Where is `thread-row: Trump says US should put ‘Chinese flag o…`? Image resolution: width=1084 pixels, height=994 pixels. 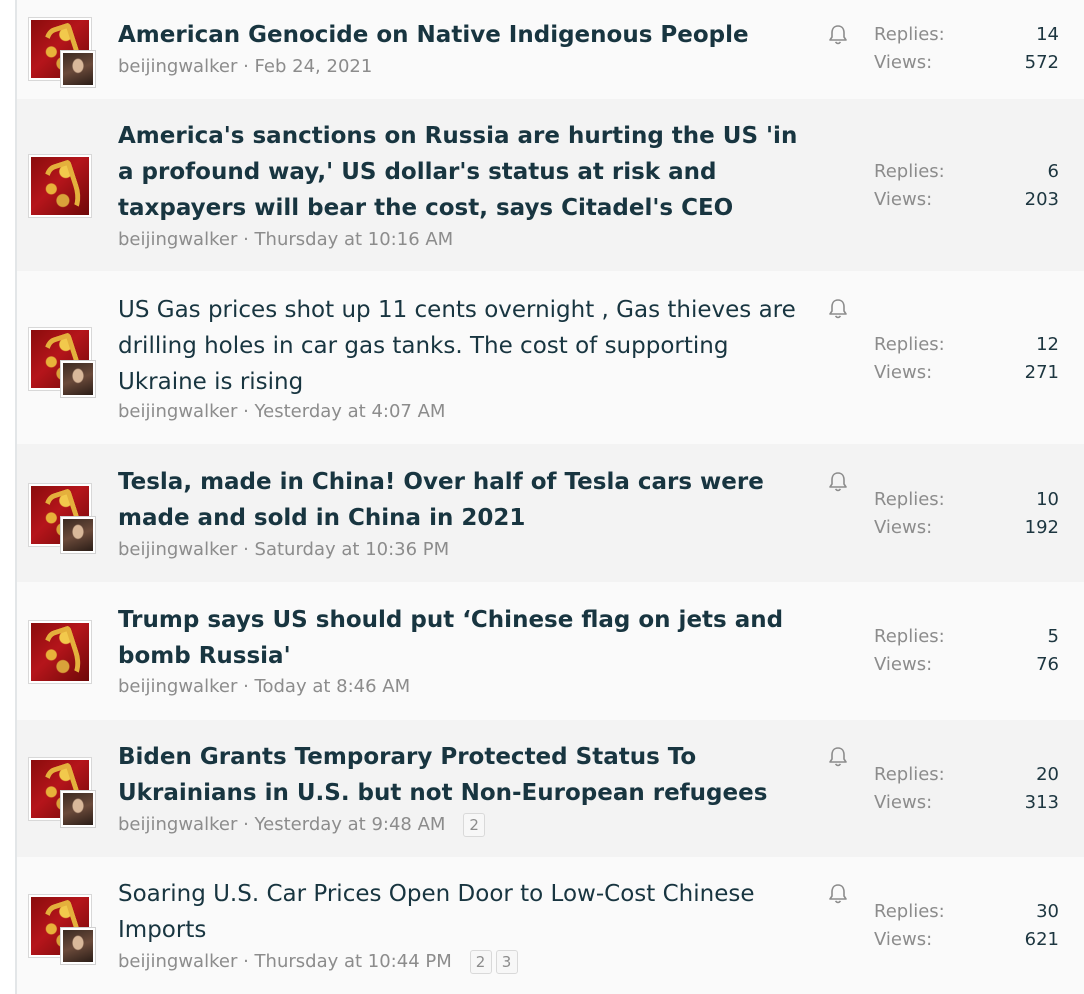 thread-row: Trump says US should put ‘Chinese flag o… is located at coordinates (550, 651).